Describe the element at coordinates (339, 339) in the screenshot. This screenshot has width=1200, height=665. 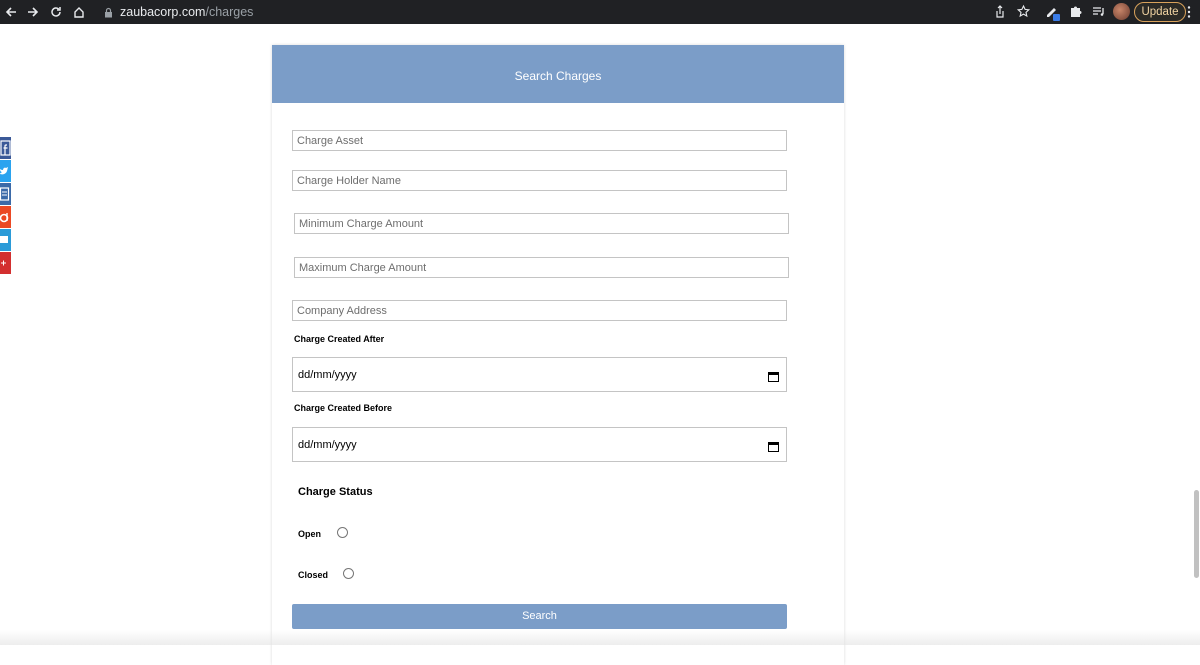
I see `created-after-label: Charge Created After` at that location.